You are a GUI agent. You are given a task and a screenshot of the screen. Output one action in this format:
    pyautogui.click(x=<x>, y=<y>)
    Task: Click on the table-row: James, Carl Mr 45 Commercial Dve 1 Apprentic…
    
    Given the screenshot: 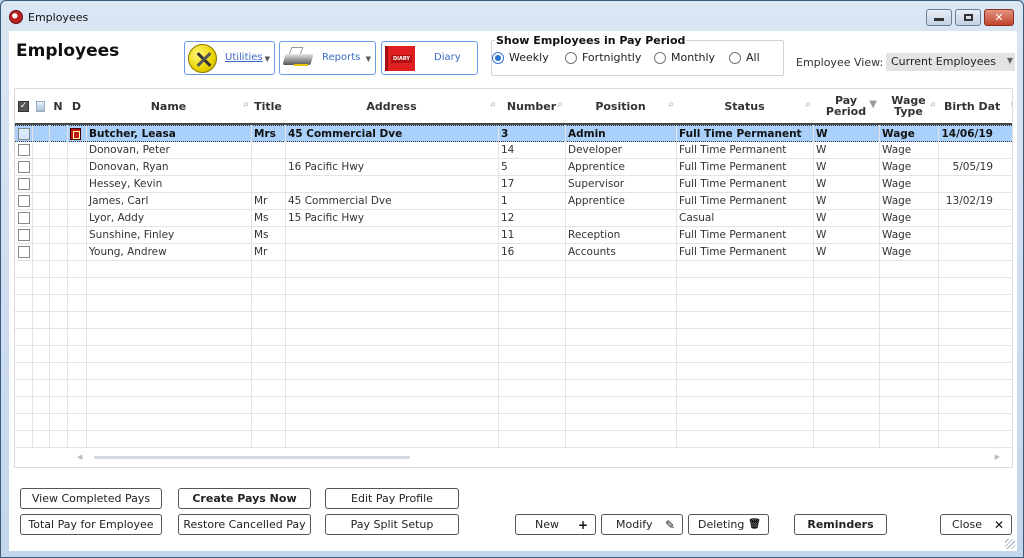 What is the action you would take?
    pyautogui.click(x=513, y=201)
    